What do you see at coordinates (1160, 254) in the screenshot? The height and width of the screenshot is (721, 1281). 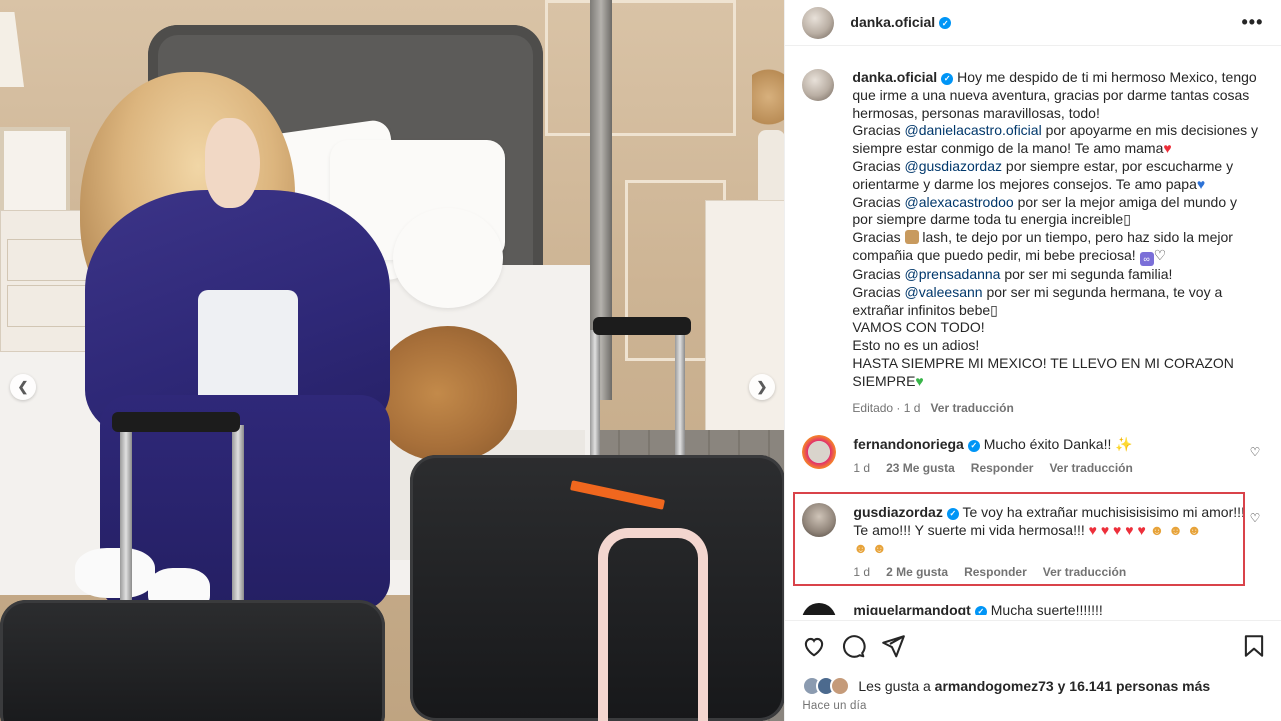 I see `white-heart-emoji-icon: ♡` at bounding box center [1160, 254].